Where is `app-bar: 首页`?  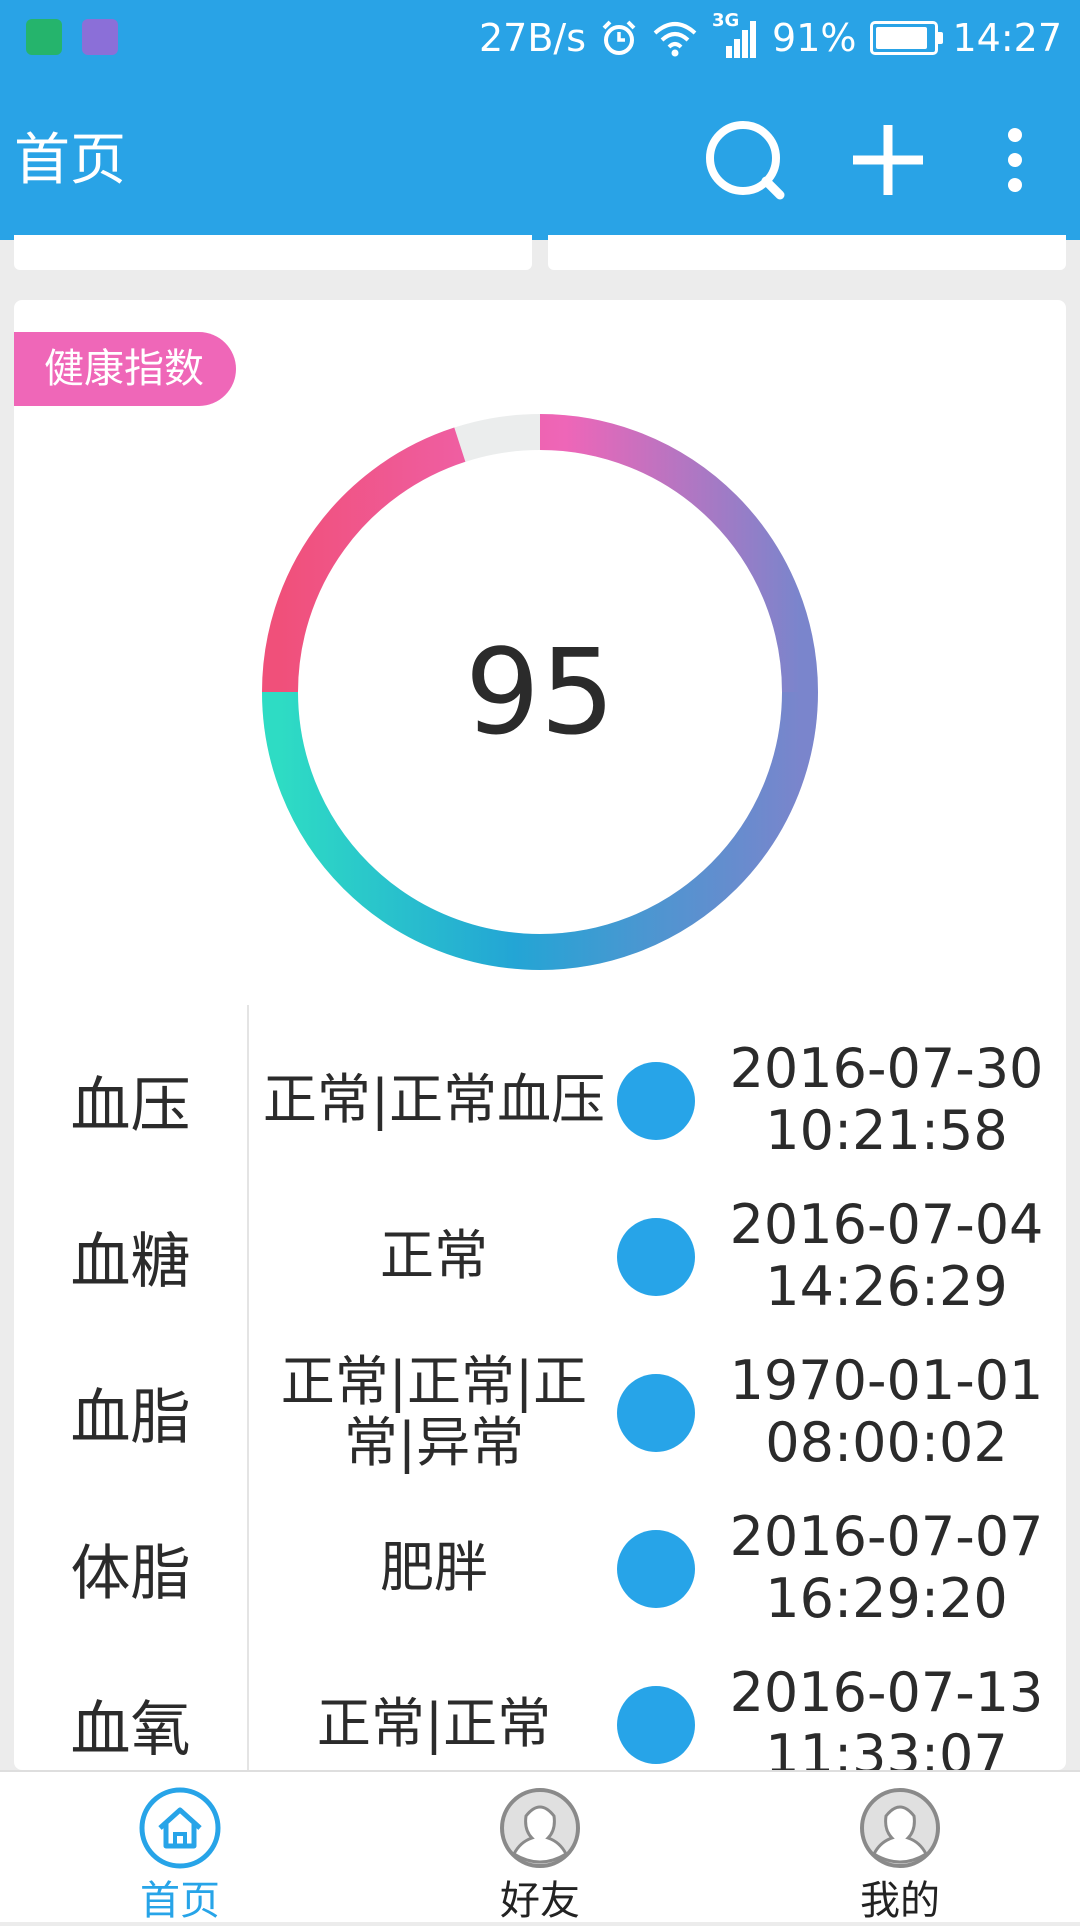
app-bar: 首页 is located at coordinates (540, 157).